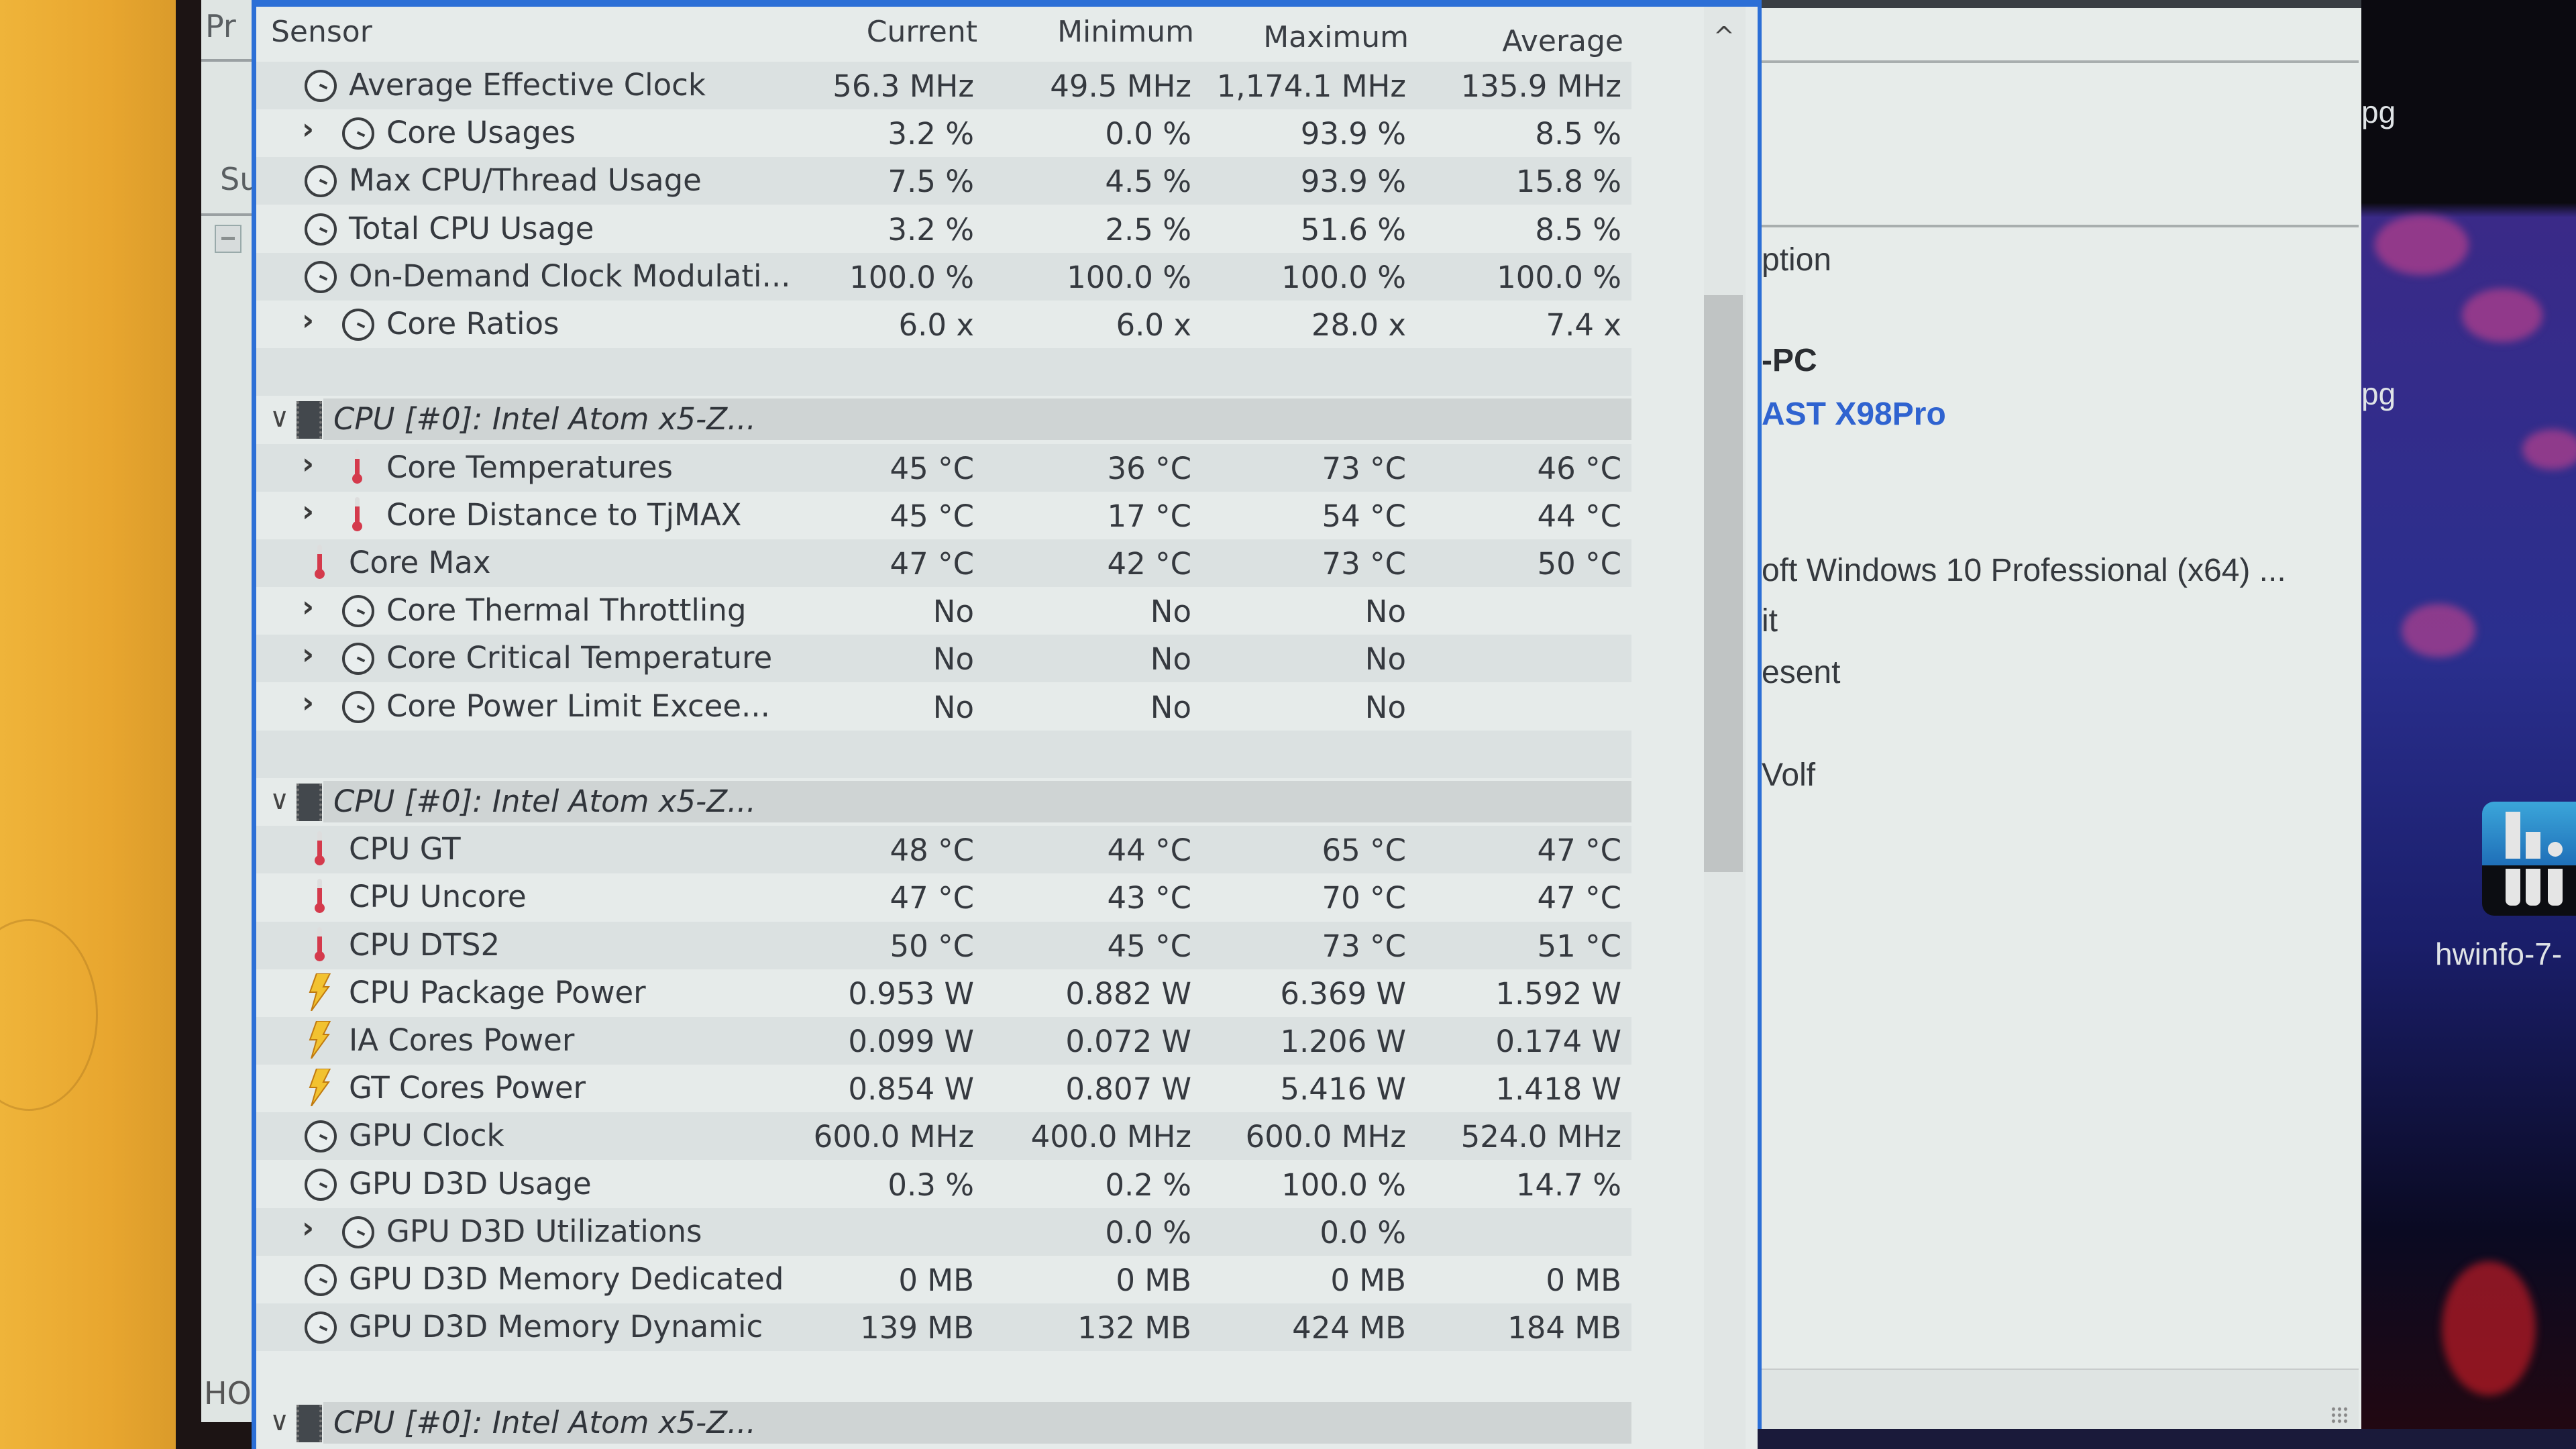  What do you see at coordinates (943, 563) in the screenshot?
I see `sensor-row: Core Max 47 °C 42 °C 73 °C 50 °C` at bounding box center [943, 563].